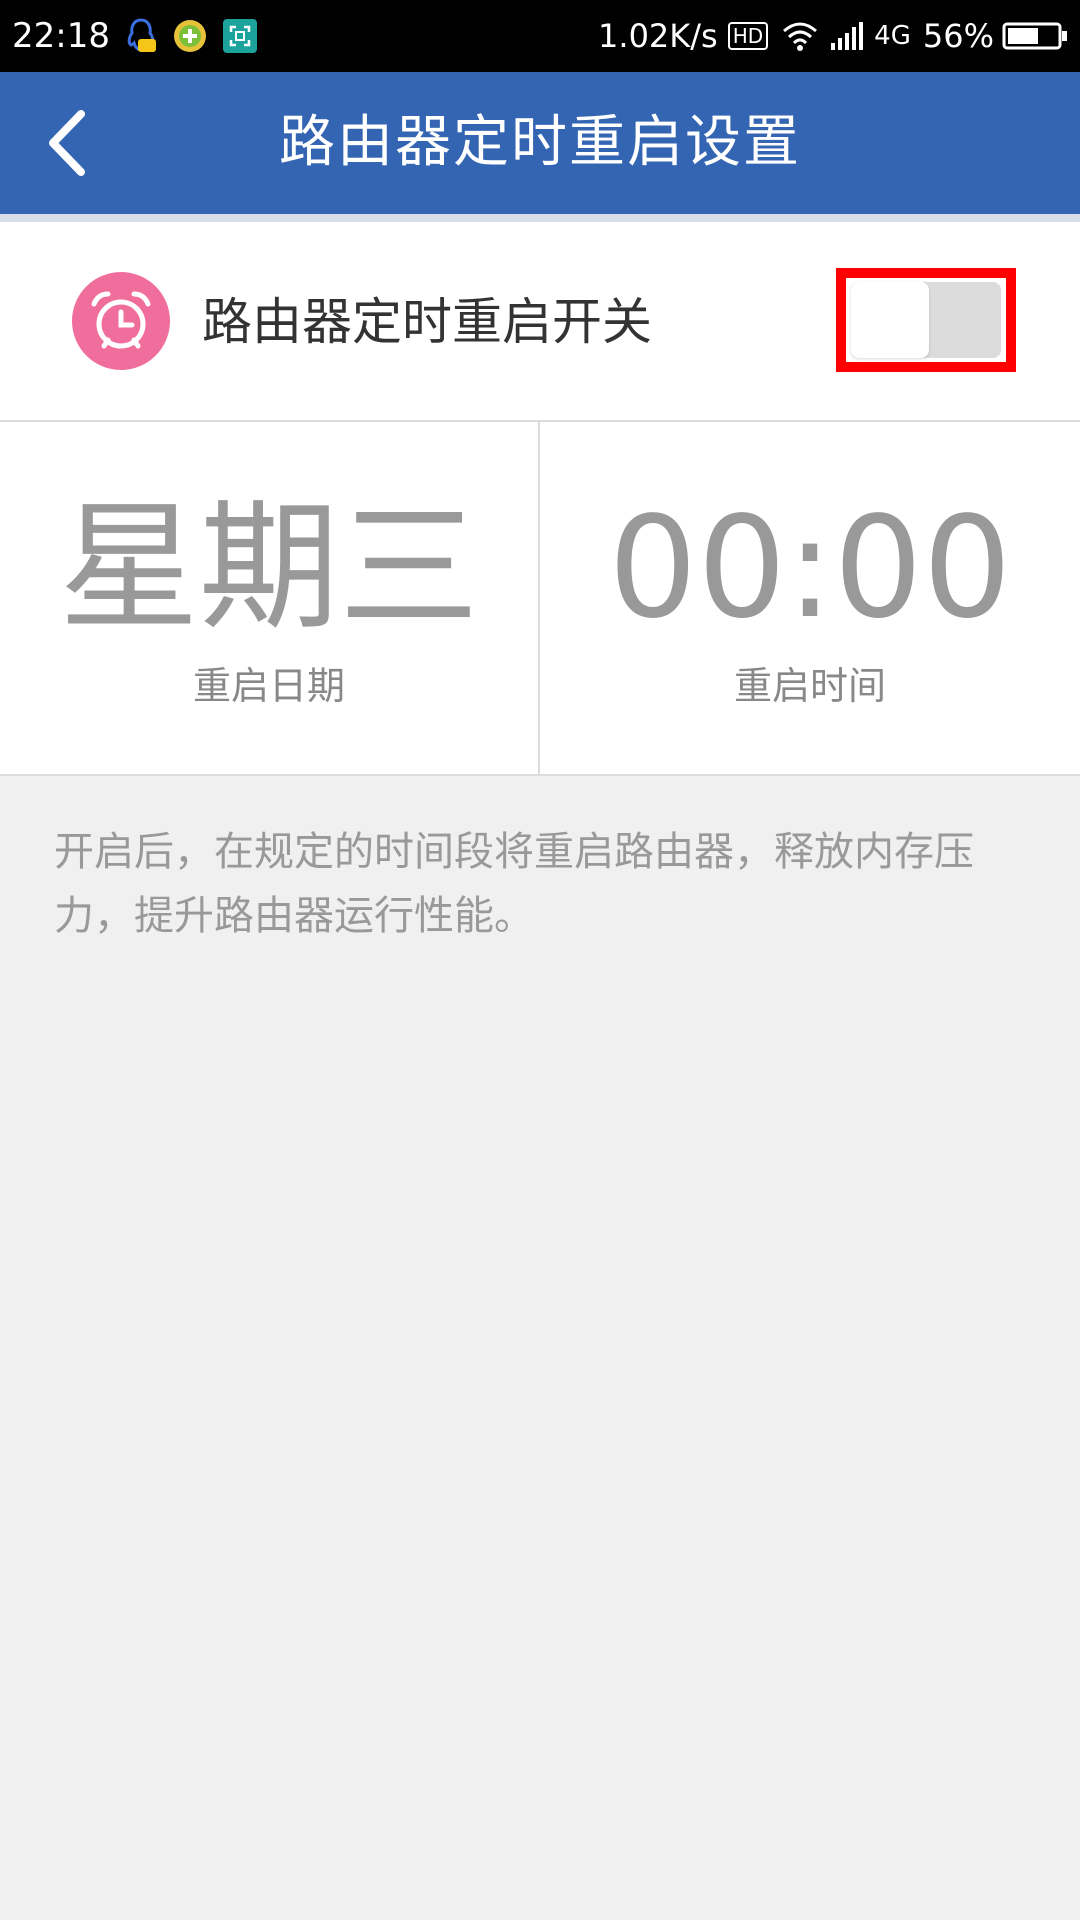  Describe the element at coordinates (958, 36) in the screenshot. I see `battery-percent: 56%` at that location.